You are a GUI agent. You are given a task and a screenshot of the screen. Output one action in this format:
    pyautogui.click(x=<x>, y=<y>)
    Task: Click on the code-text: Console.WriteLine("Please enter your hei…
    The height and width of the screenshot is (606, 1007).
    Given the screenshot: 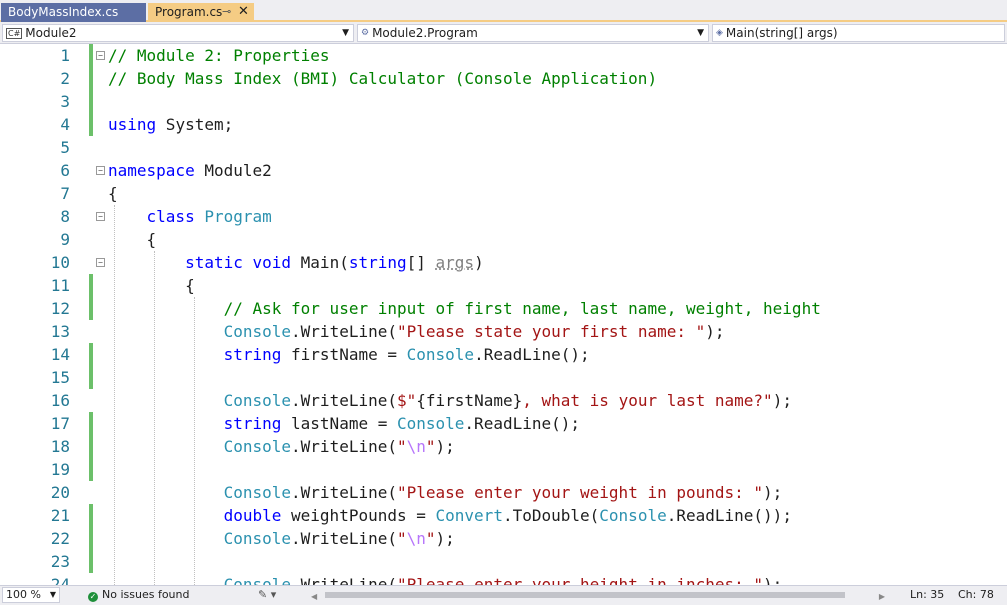 What is the action you would take?
    pyautogui.click(x=445, y=579)
    